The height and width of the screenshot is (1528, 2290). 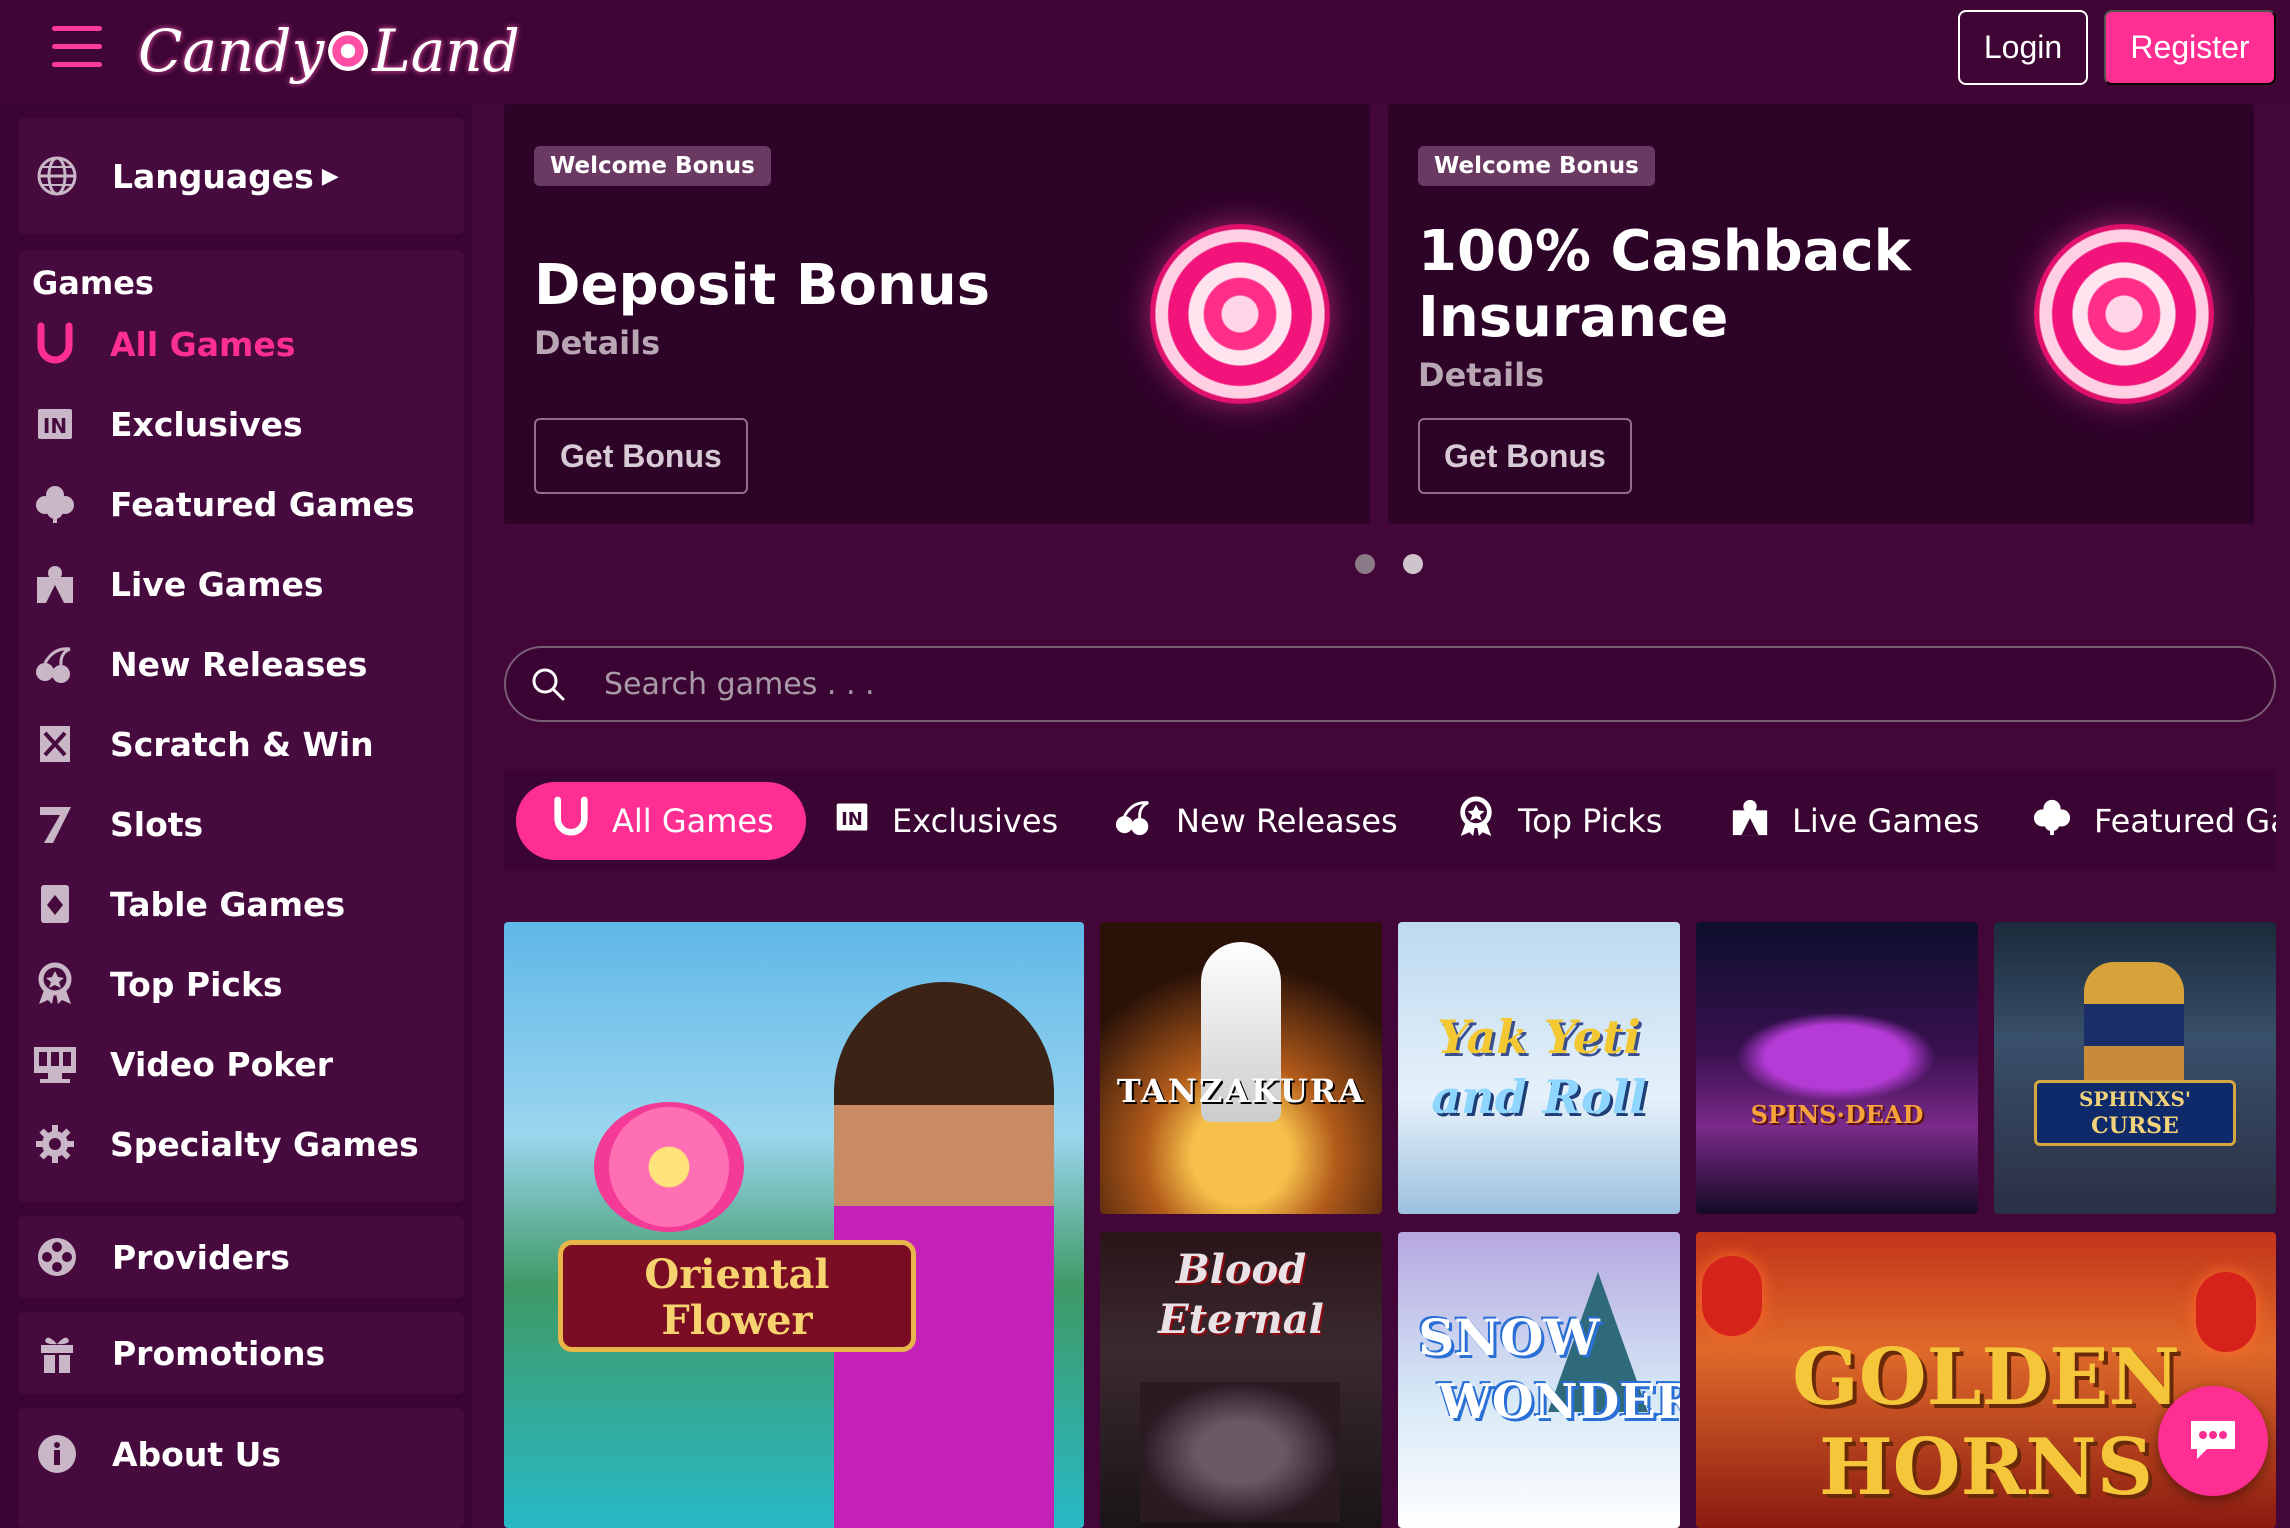 What do you see at coordinates (669, 1167) in the screenshot?
I see `lotus-flower-art` at bounding box center [669, 1167].